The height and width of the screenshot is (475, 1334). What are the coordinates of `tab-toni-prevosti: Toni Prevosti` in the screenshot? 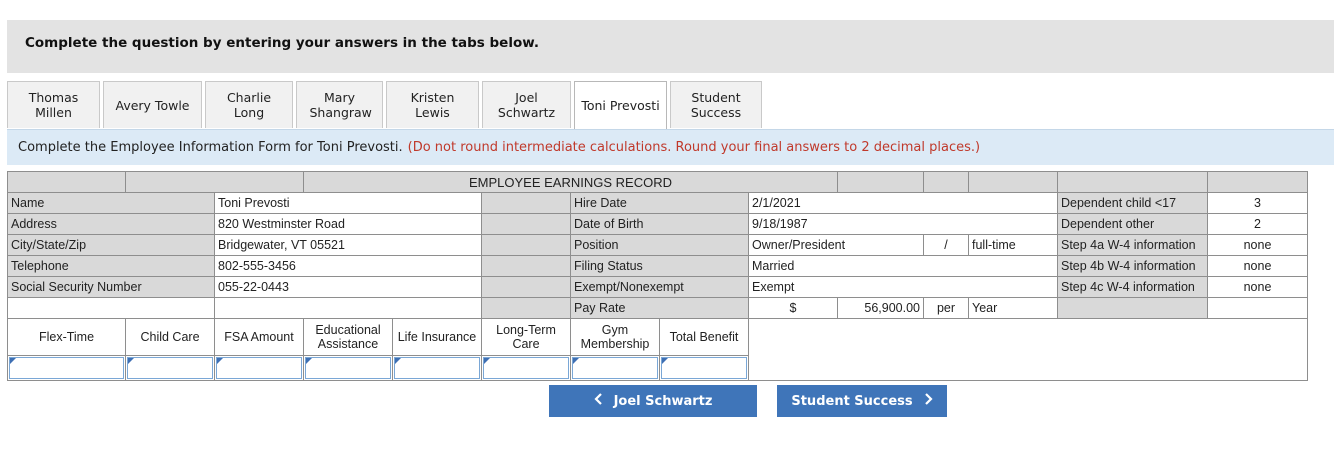 It's located at (620, 105).